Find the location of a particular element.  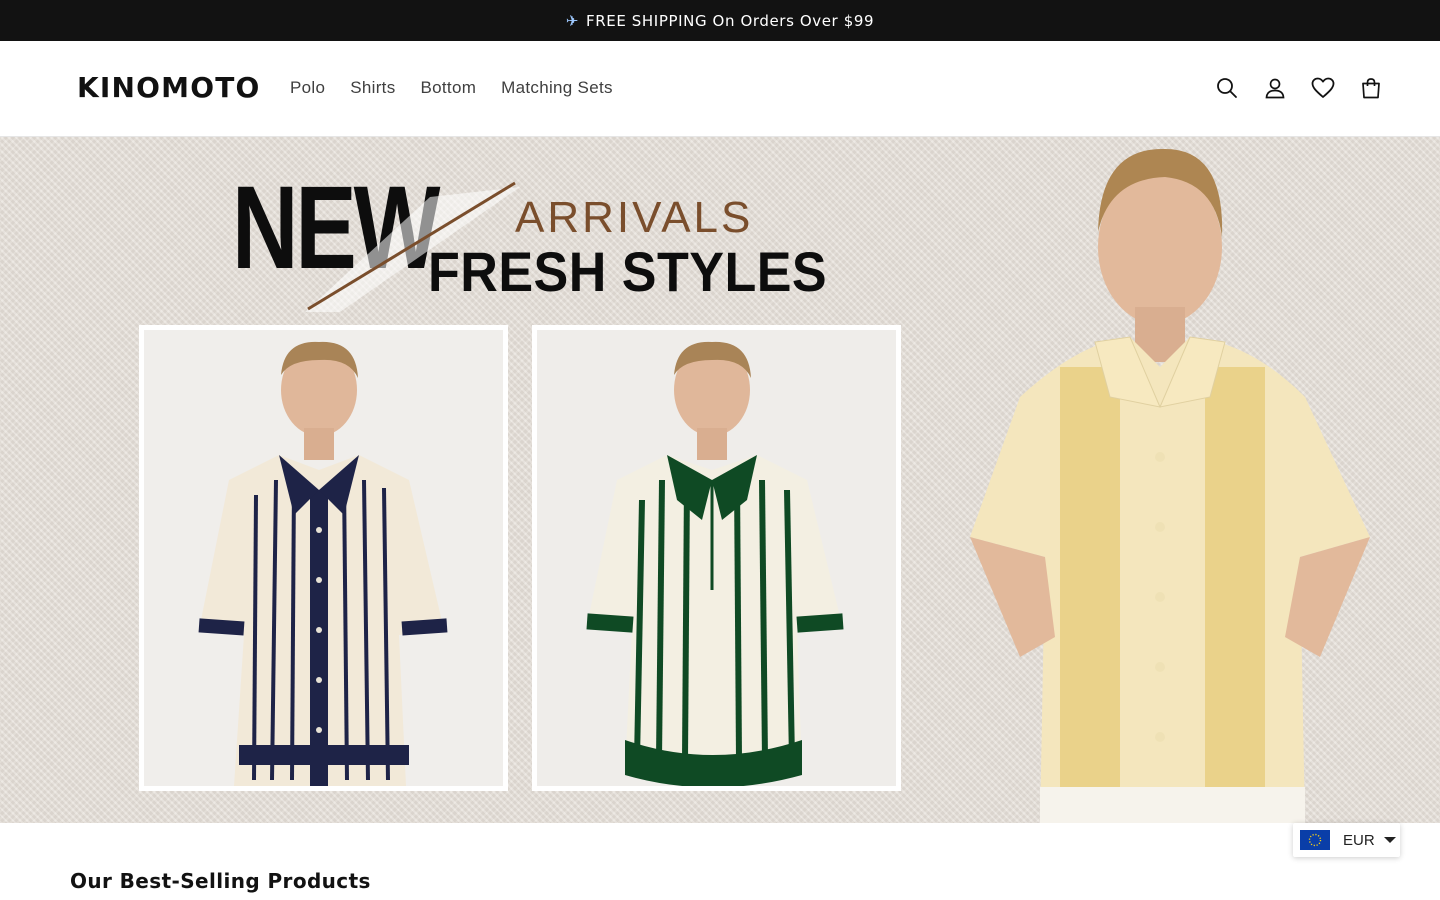

currency-selector: EUR is located at coordinates (1346, 840).